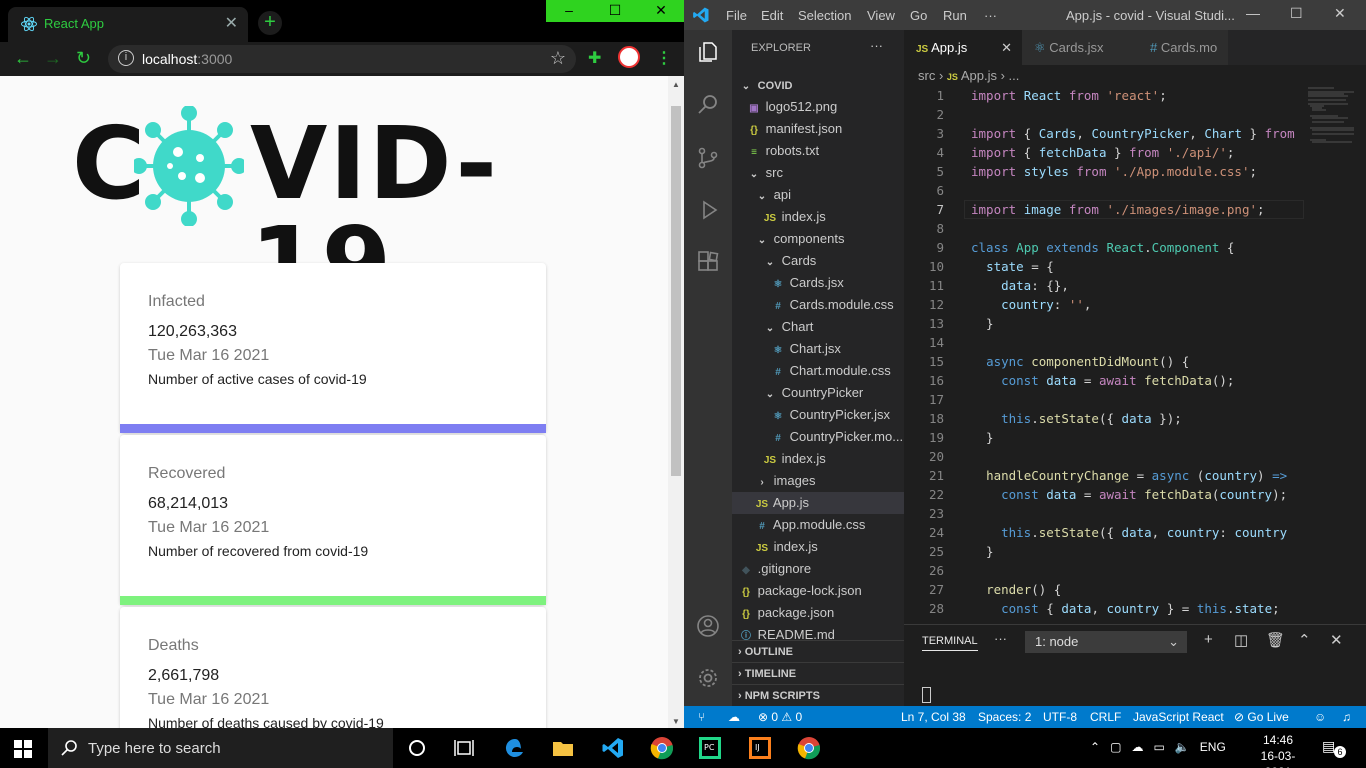 The width and height of the screenshot is (1366, 768). I want to click on section-npm-scripts: › NPM SCRIPTS, so click(818, 695).